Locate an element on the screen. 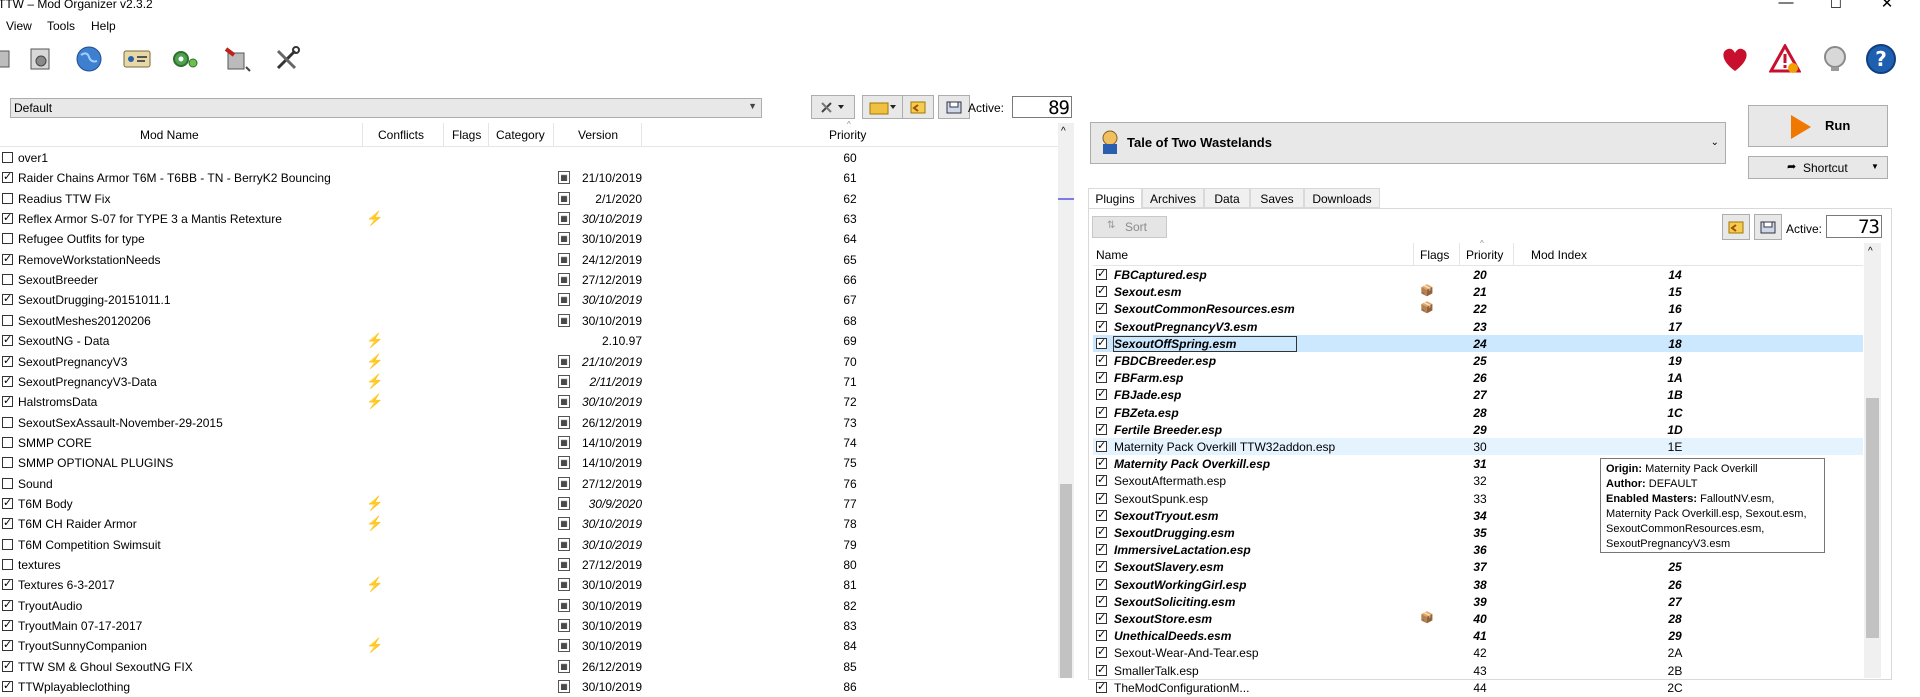 This screenshot has height=697, width=1920. plugin-row: ✓ TheModConfigurationM... 44 2C is located at coordinates (1478, 687).